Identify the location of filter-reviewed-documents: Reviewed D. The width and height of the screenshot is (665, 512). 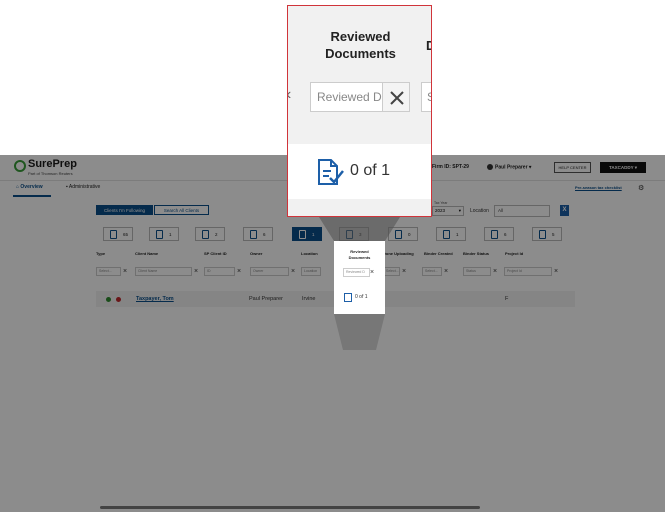
(356, 272).